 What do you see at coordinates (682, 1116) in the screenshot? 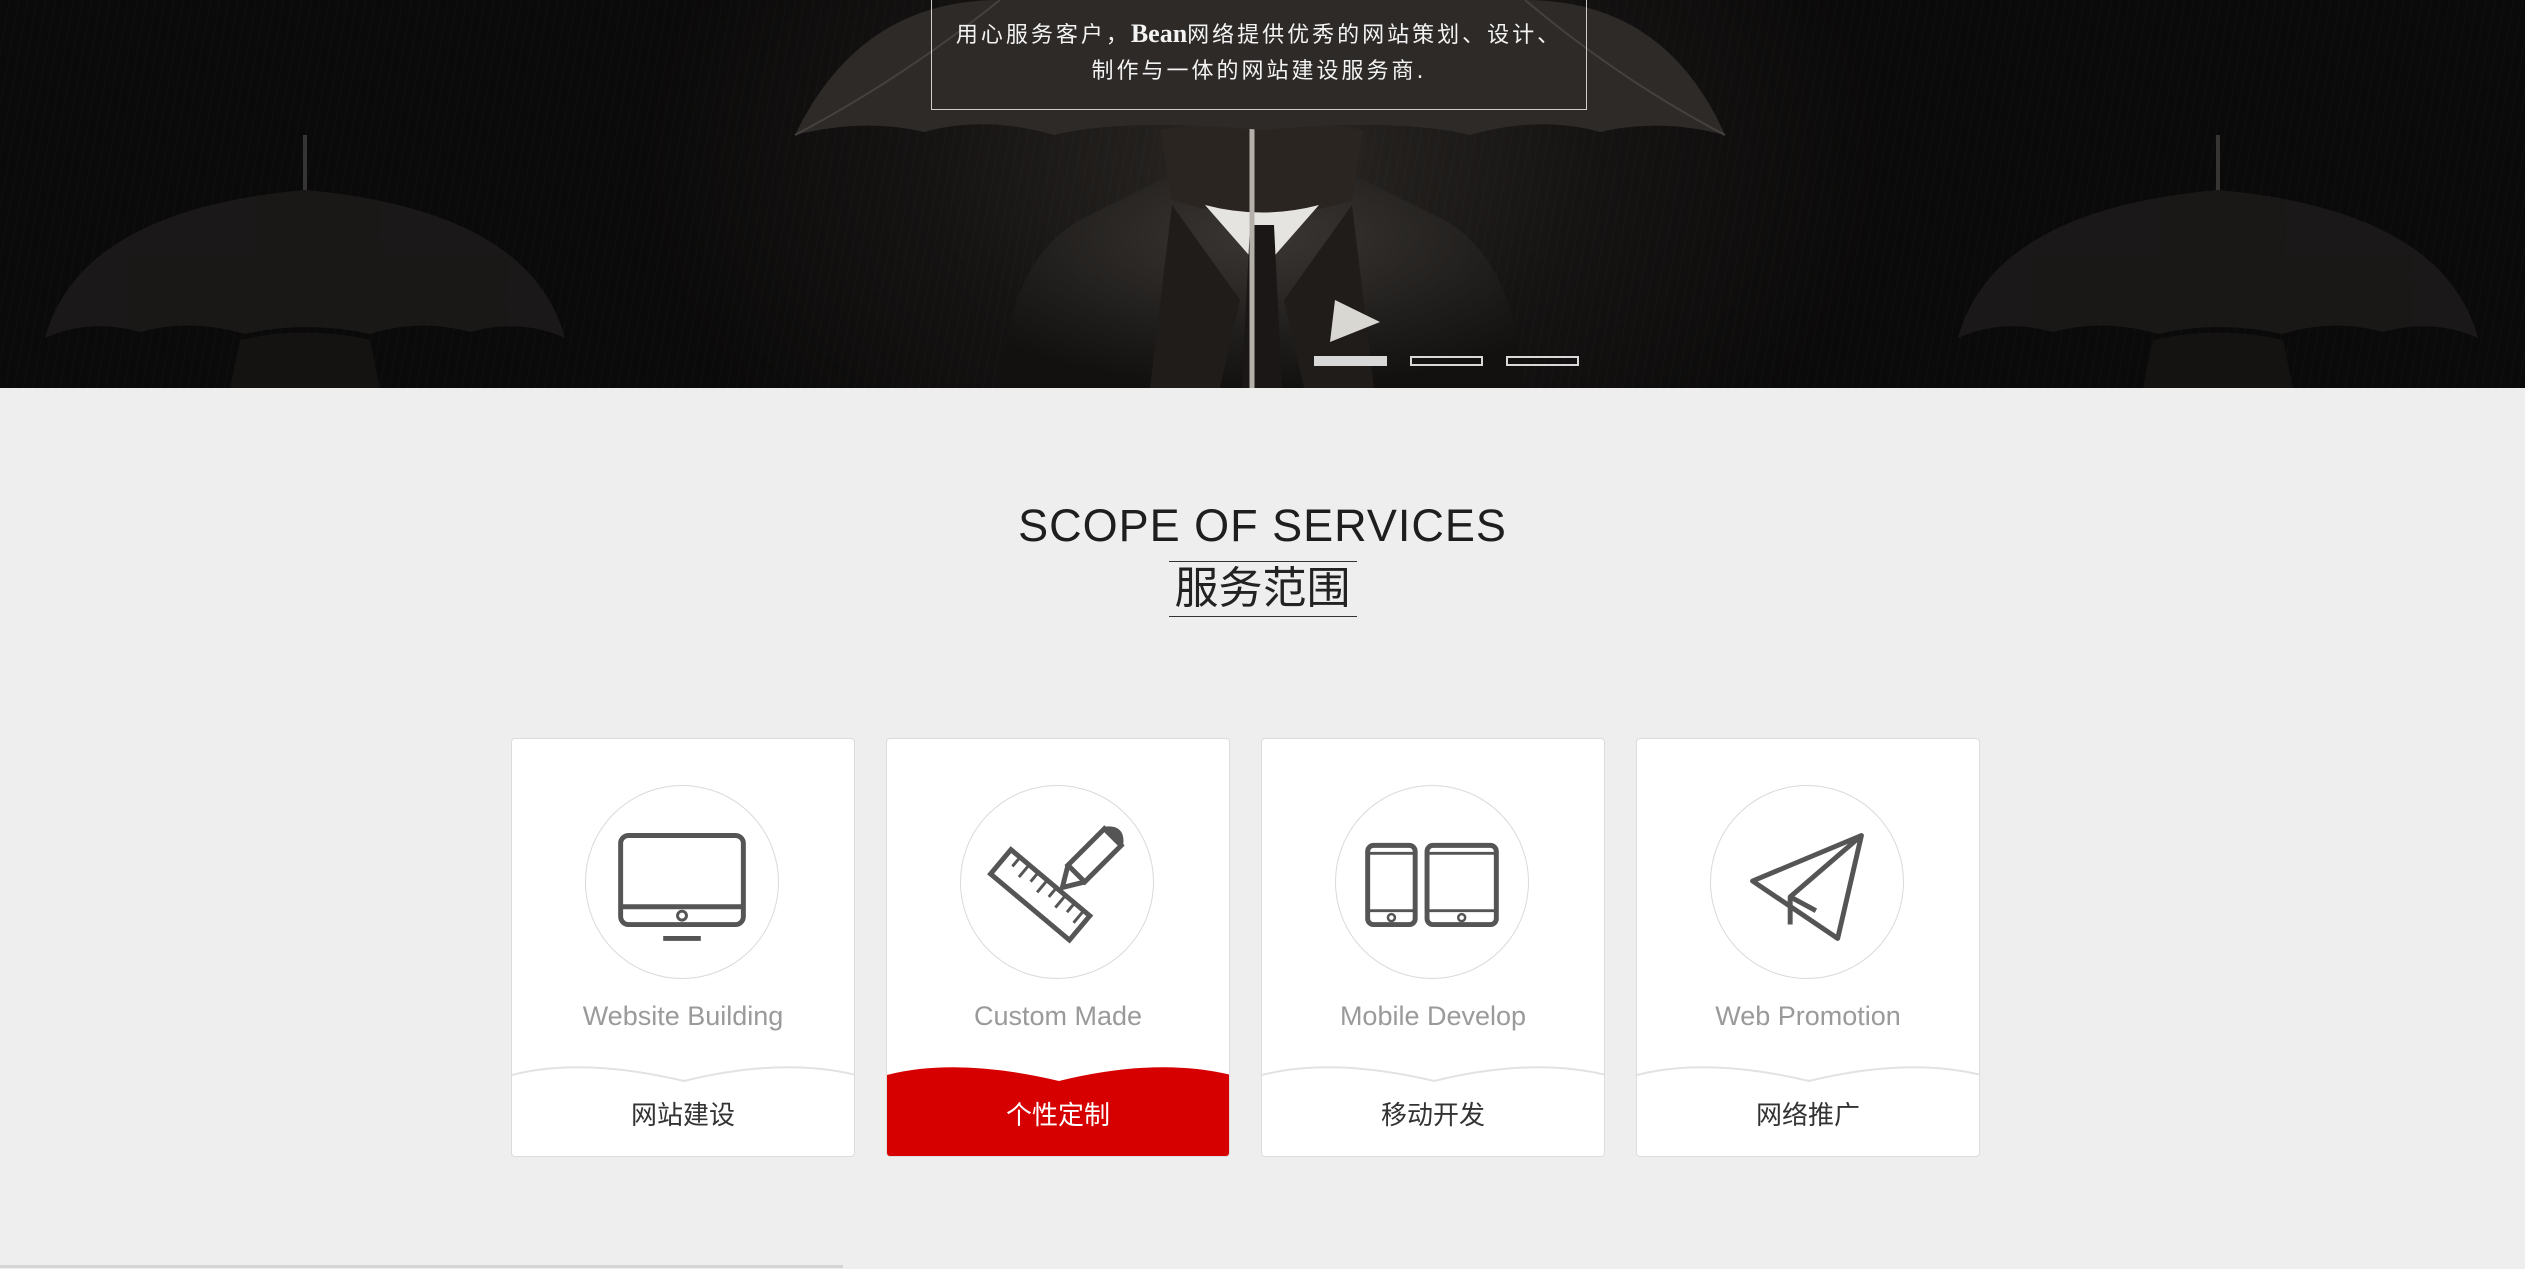
I see `service-title-cn: 网站建设` at bounding box center [682, 1116].